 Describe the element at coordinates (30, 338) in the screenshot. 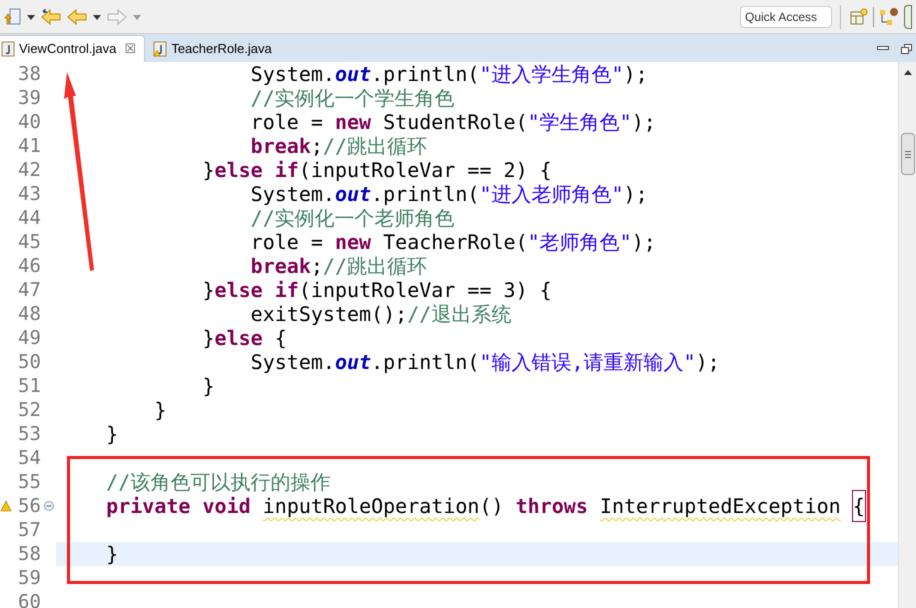

I see `line-number: 49` at that location.